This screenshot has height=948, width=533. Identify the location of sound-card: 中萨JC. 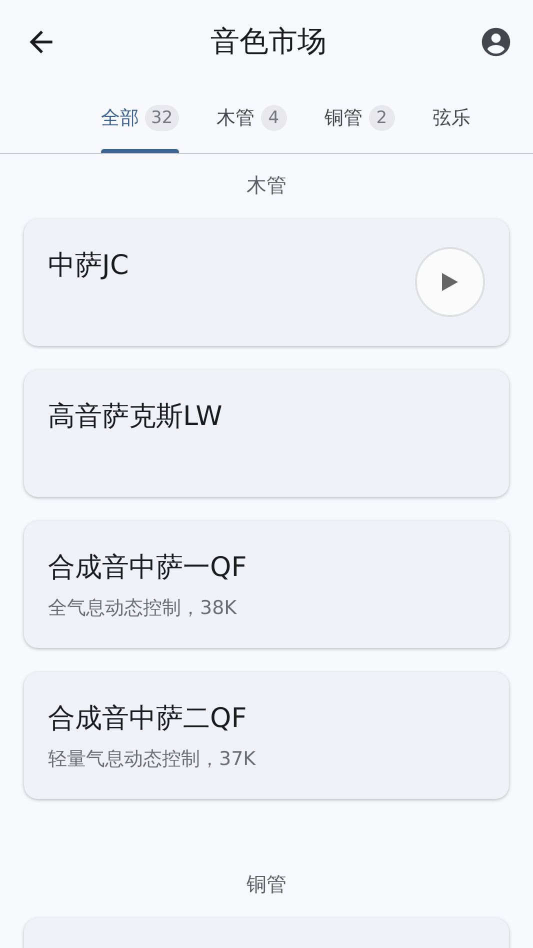
(266, 282).